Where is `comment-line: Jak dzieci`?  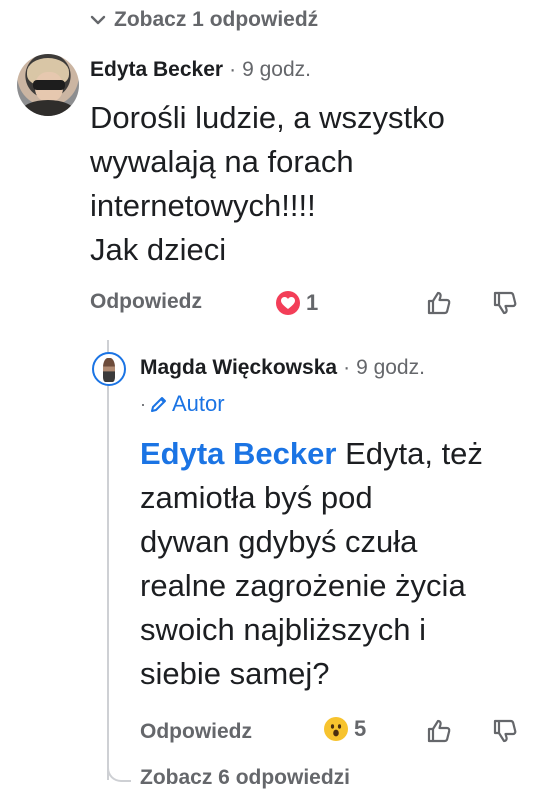 comment-line: Jak dzieci is located at coordinates (158, 249).